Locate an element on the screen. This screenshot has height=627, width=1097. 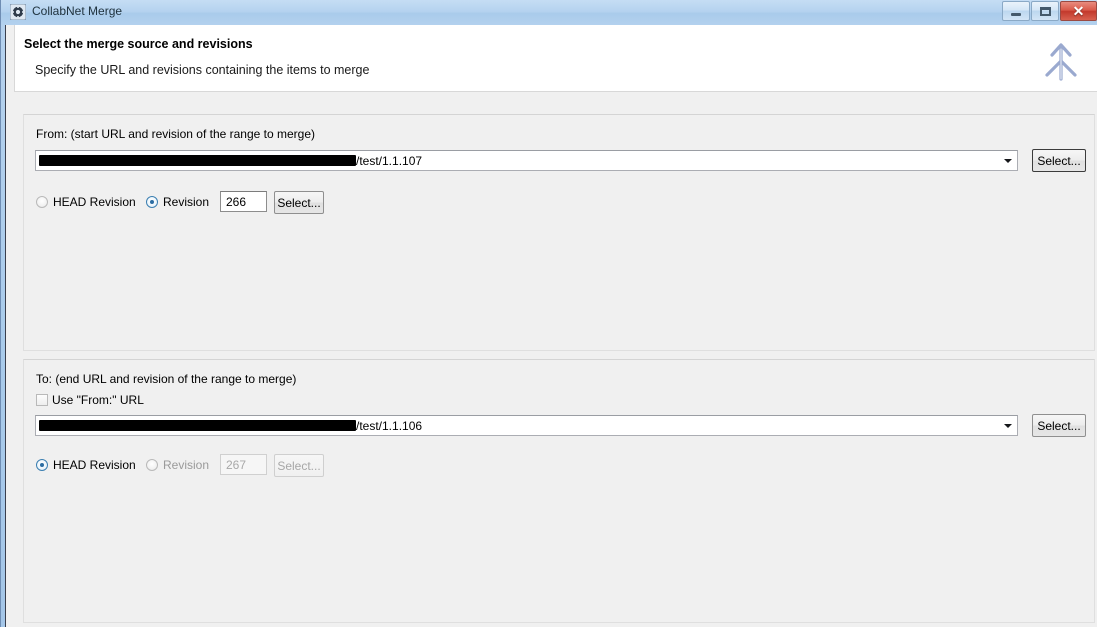
maximize-button is located at coordinates (1045, 11).